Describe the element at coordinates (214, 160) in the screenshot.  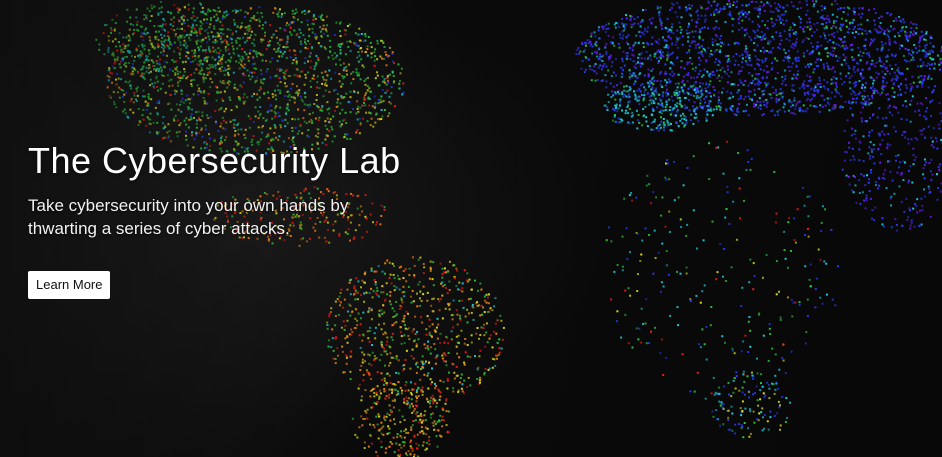
I see `hero-title: The Cybersecurity Lab` at that location.